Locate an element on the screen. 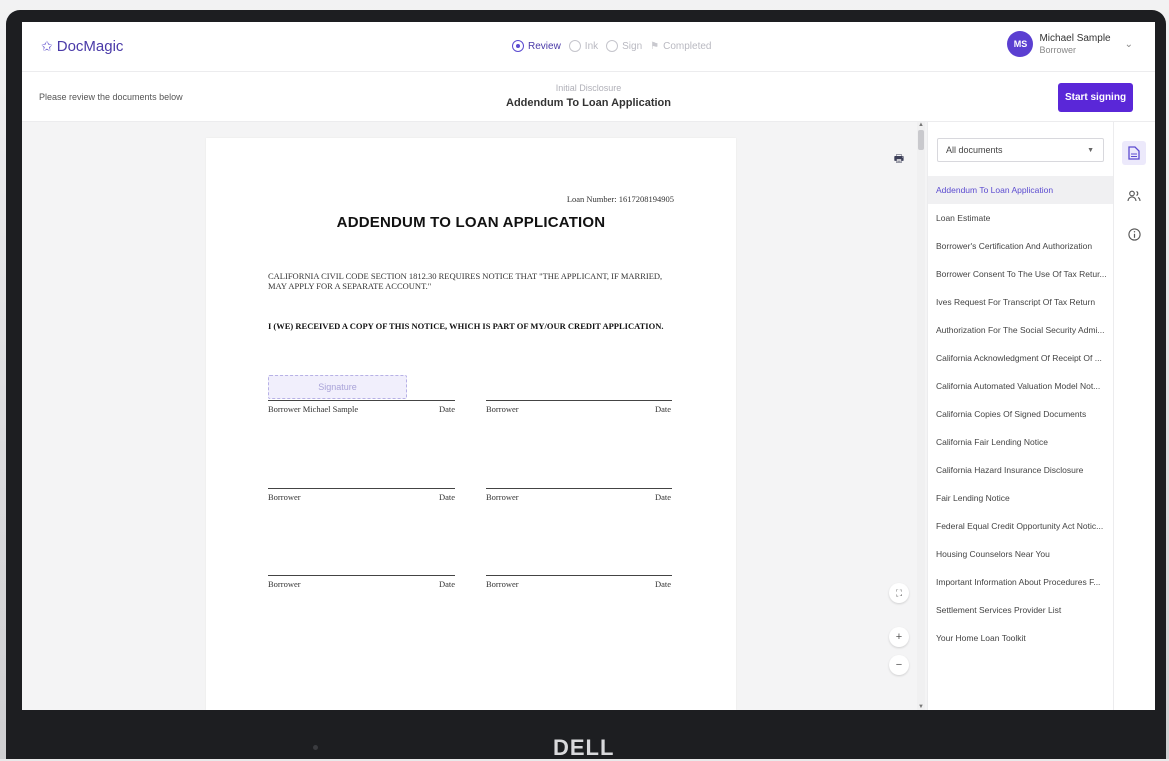 The height and width of the screenshot is (761, 1169). dropdown-arrow-icon: ▼ is located at coordinates (1090, 150).